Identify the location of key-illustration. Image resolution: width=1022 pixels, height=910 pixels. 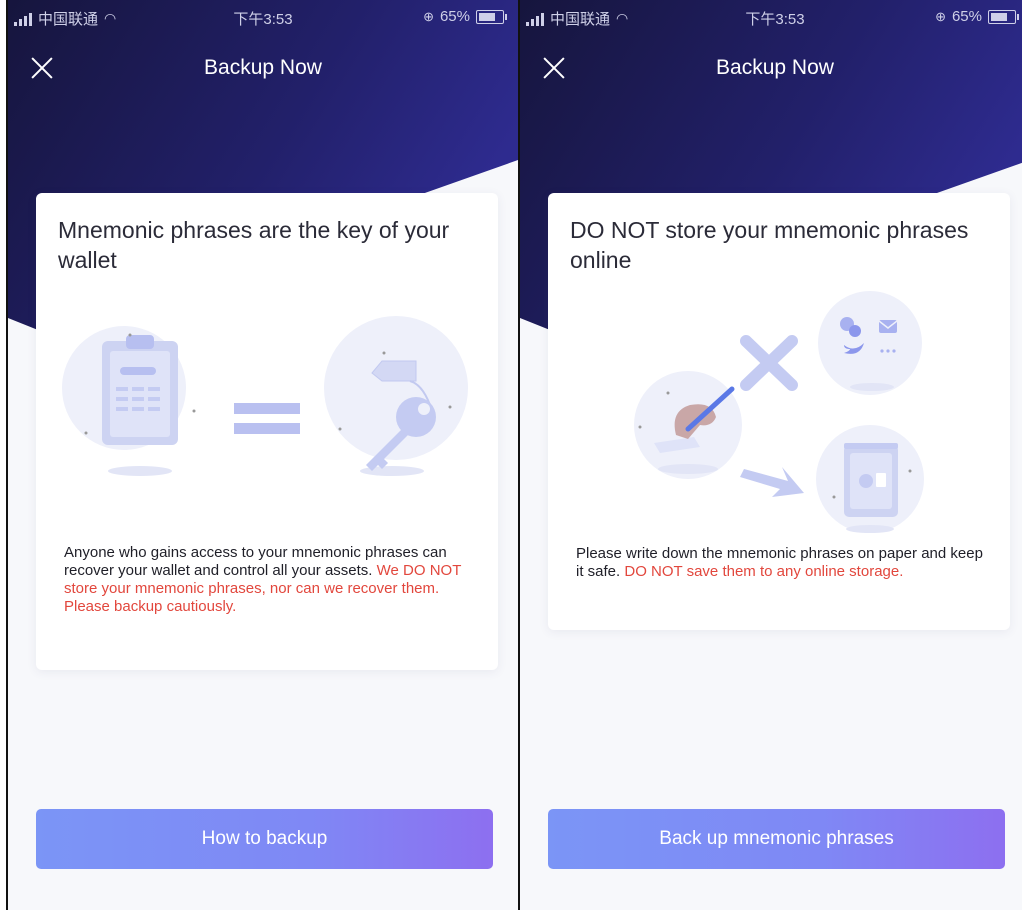
(267, 400).